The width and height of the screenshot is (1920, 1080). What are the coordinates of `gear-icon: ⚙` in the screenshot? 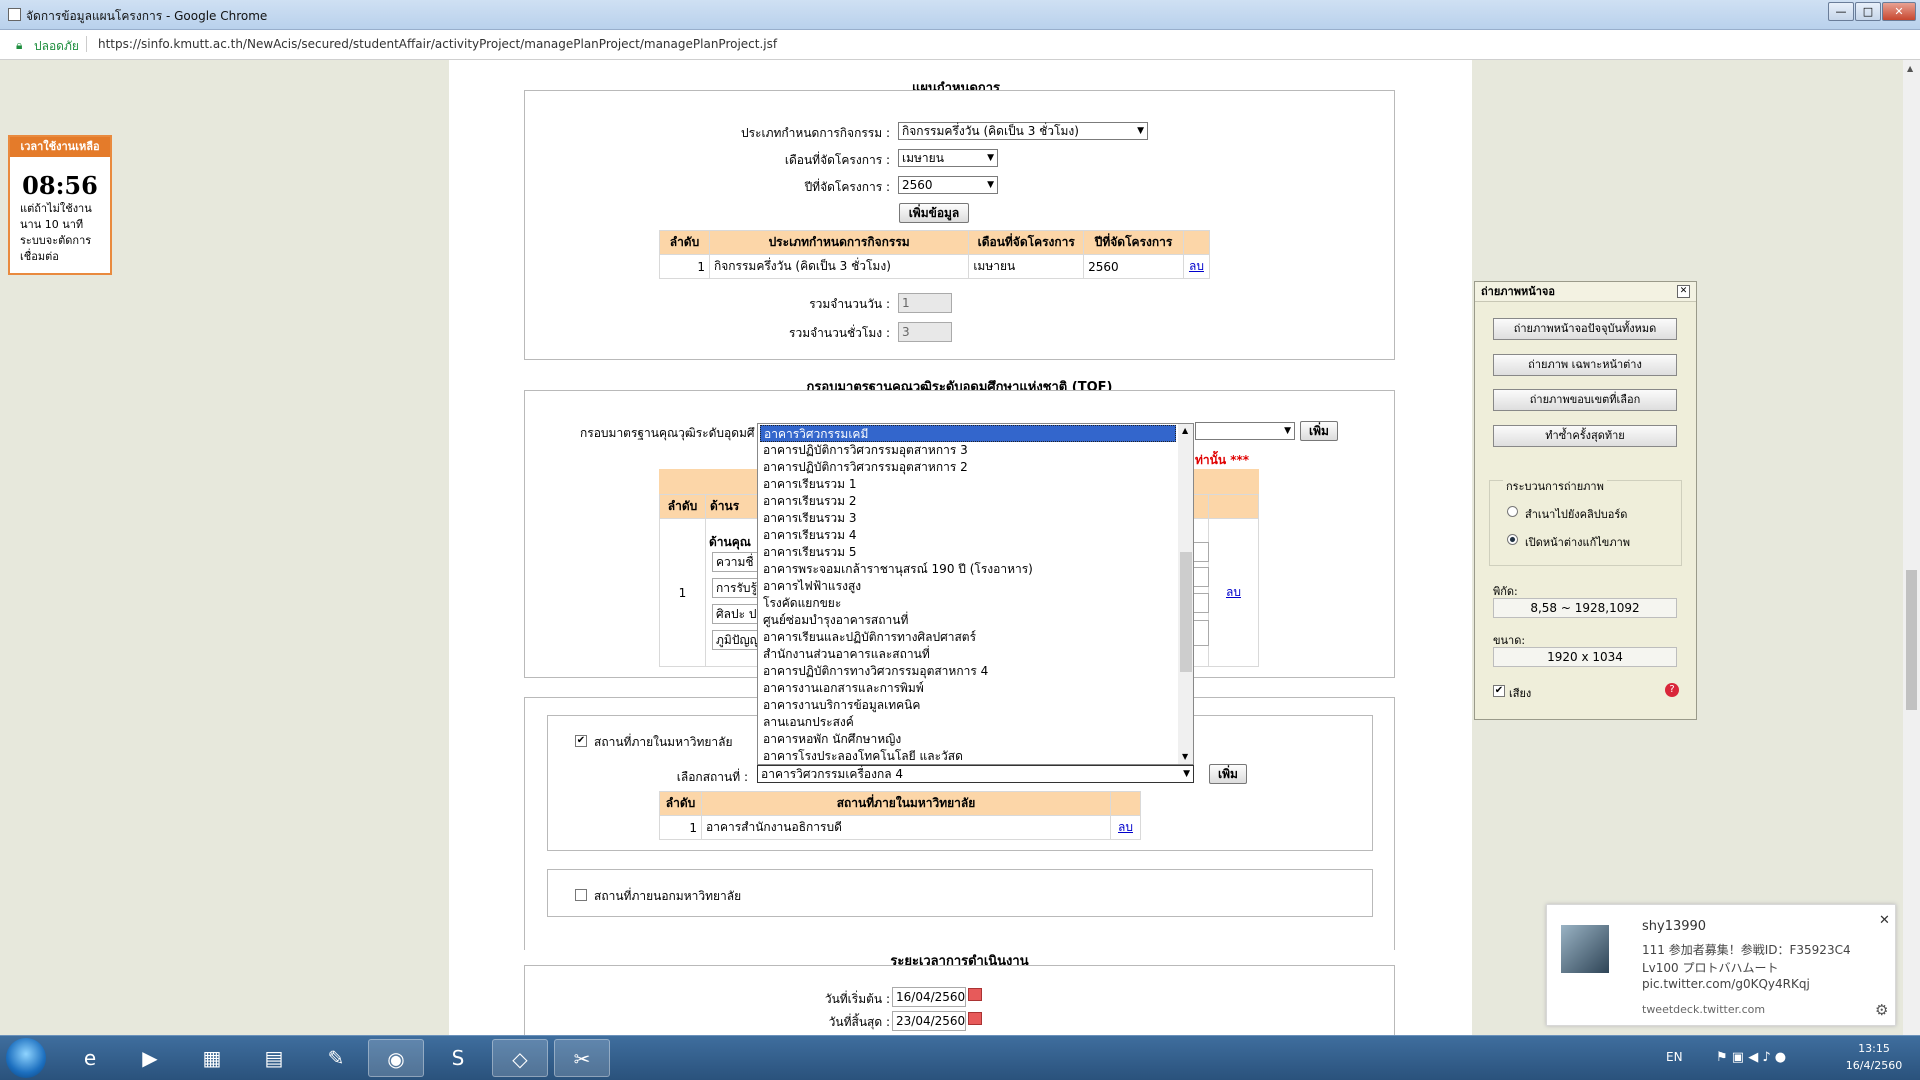 It's located at (1881, 1010).